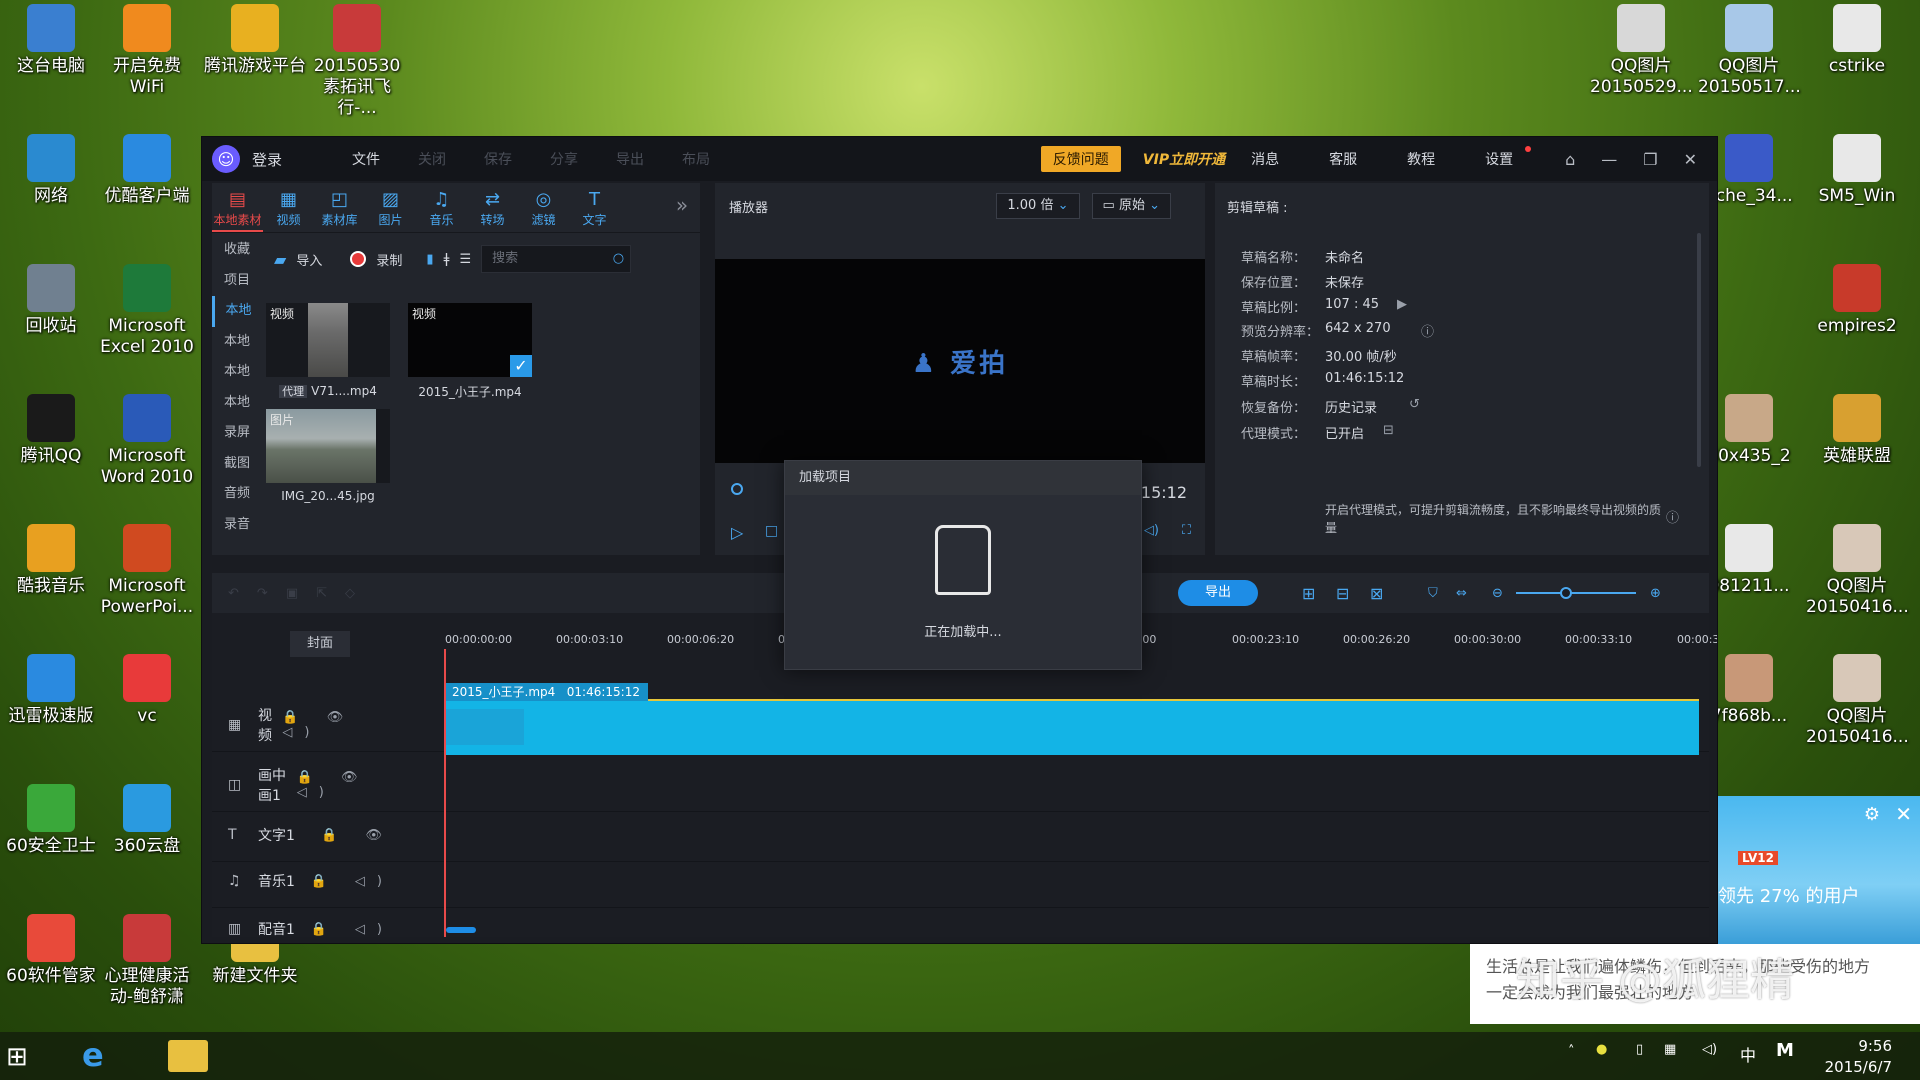 The width and height of the screenshot is (1920, 1080). Describe the element at coordinates (960, 361) in the screenshot. I see `preview-screen: ♟ 爱拍` at that location.